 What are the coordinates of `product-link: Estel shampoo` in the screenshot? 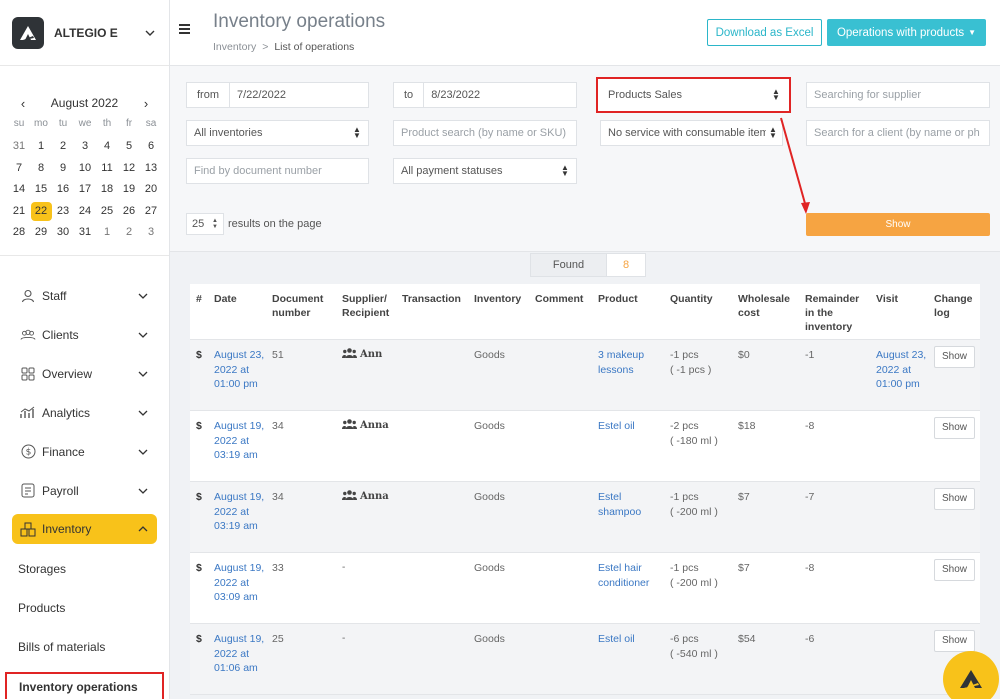 It's located at (628, 517).